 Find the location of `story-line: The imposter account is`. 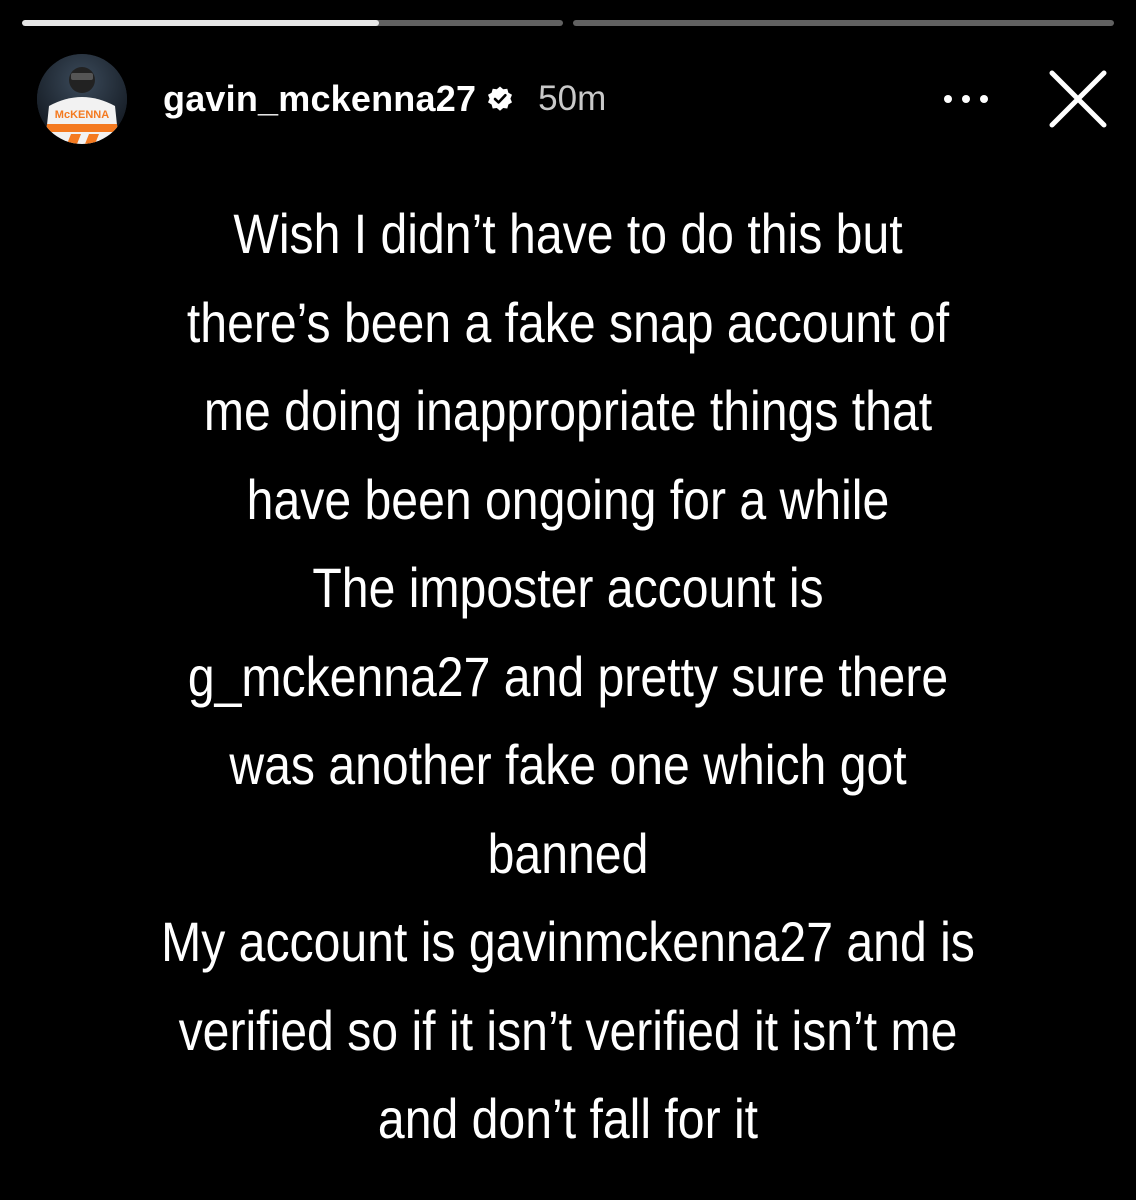

story-line: The imposter account is is located at coordinates (568, 587).